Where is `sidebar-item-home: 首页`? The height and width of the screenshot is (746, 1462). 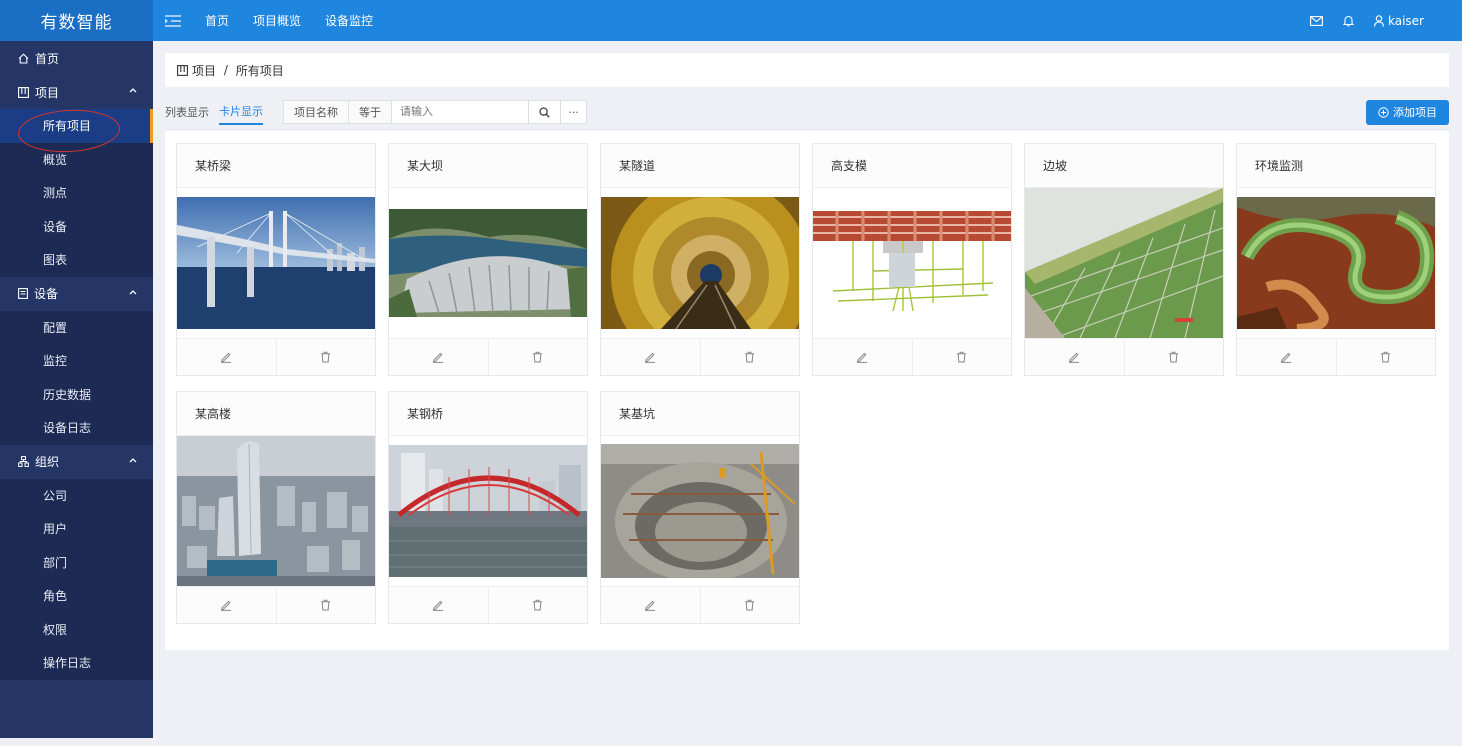
sidebar-item-home: 首页 is located at coordinates (76, 58).